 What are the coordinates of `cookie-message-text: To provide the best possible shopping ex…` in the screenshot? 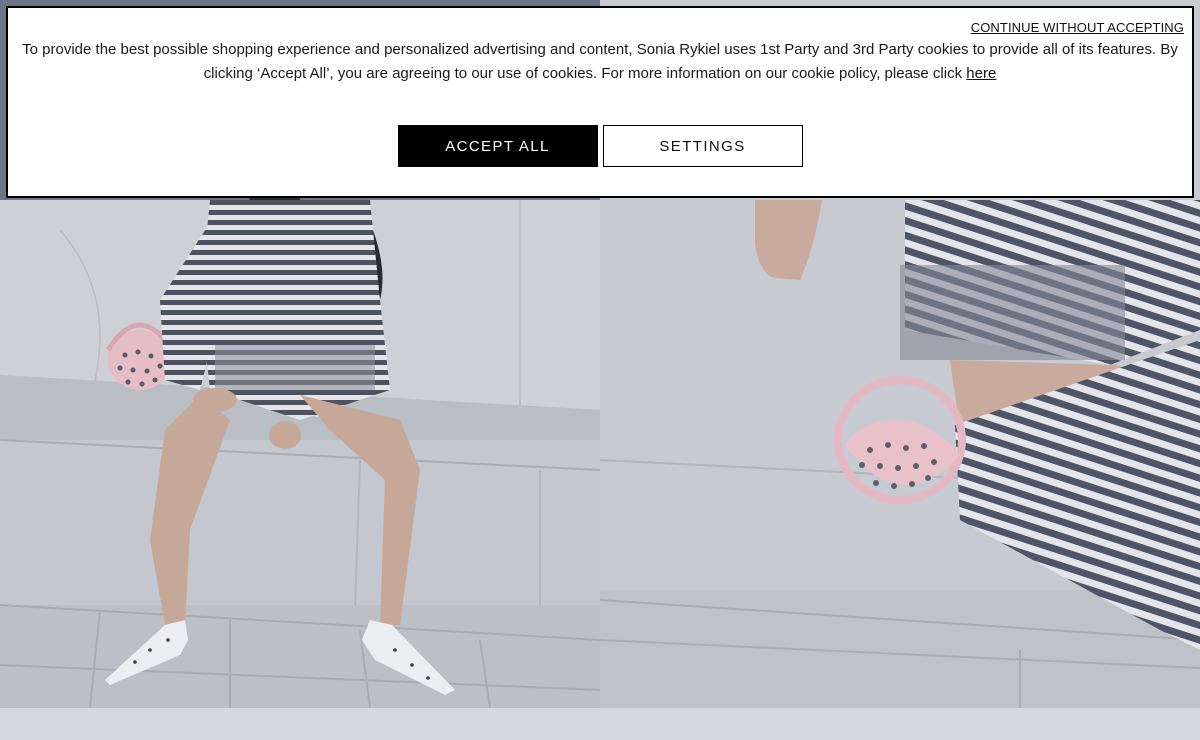 It's located at (600, 61).